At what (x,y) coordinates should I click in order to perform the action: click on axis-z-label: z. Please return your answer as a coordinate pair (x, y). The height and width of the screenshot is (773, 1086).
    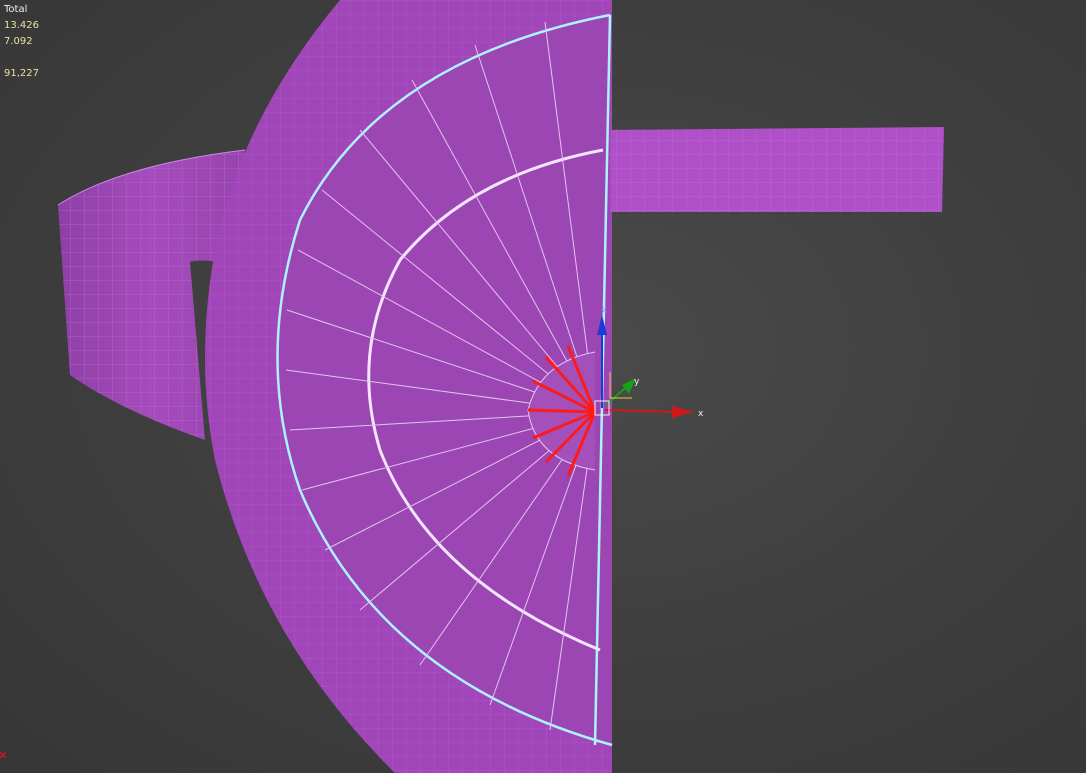
    Looking at the image, I should click on (604, 310).